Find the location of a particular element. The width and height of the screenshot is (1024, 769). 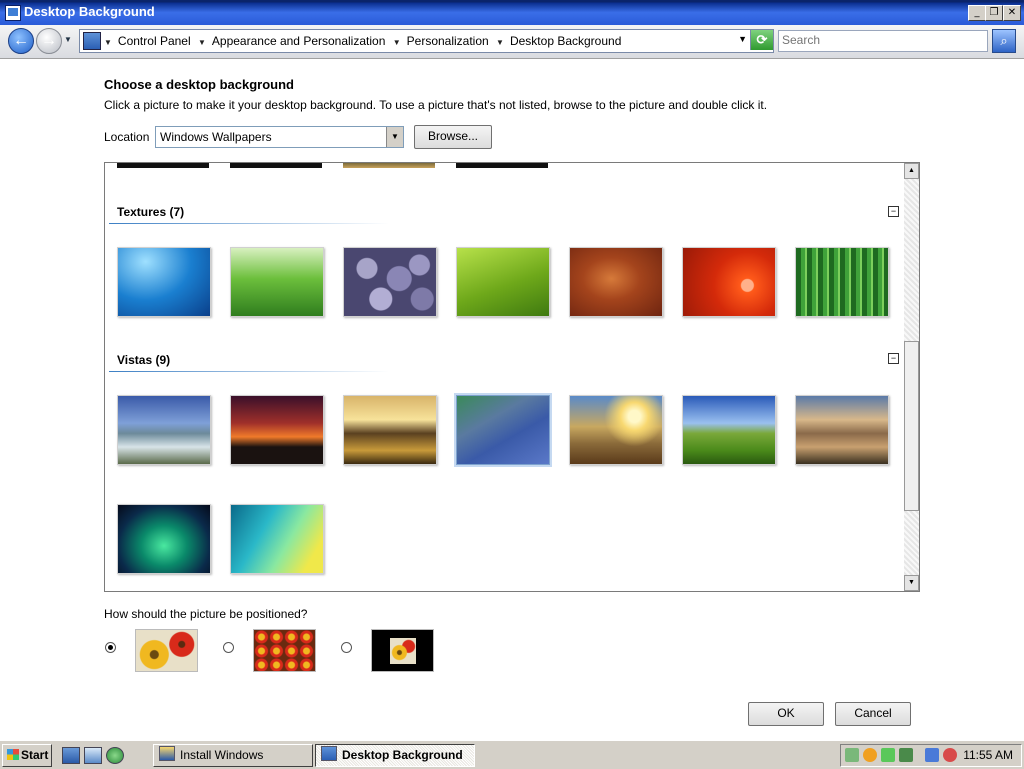

display-icon is located at coordinates (932, 755).